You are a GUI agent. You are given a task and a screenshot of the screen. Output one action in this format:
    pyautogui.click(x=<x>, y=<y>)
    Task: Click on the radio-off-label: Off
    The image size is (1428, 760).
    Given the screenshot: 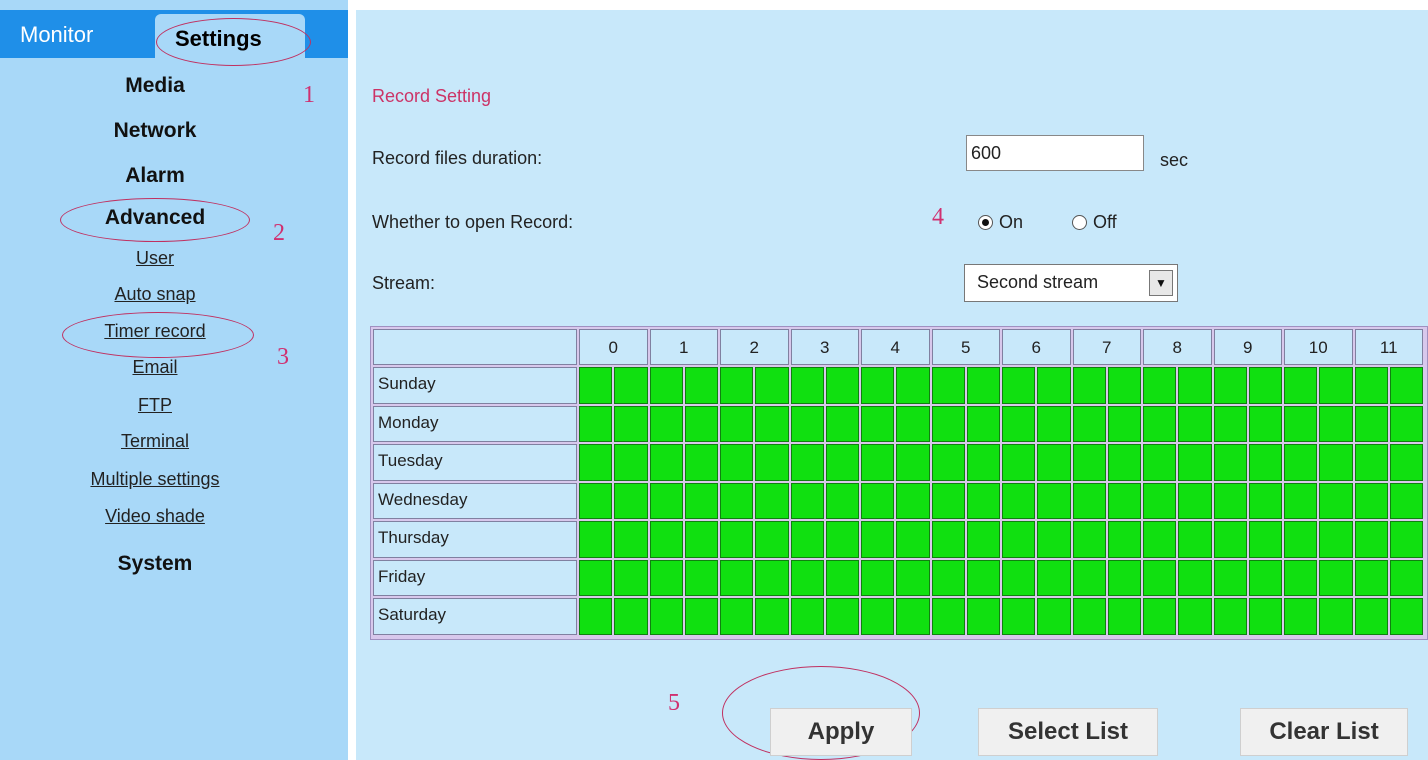 What is the action you would take?
    pyautogui.click(x=1105, y=222)
    